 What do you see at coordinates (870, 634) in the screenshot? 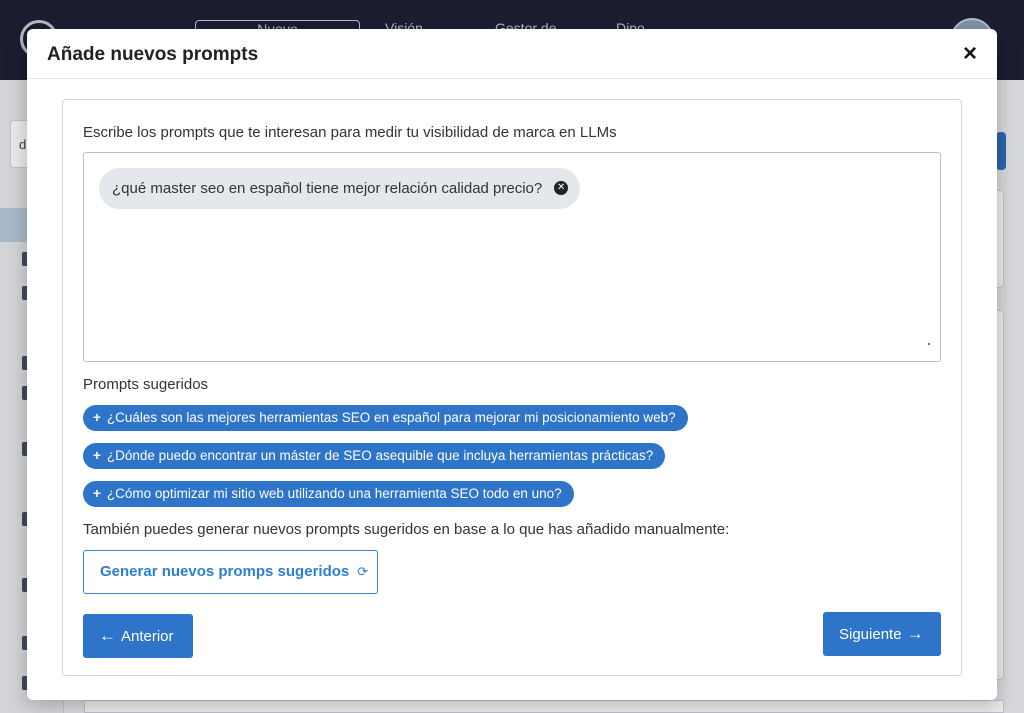
I see `next-button-label: Siguiente` at bounding box center [870, 634].